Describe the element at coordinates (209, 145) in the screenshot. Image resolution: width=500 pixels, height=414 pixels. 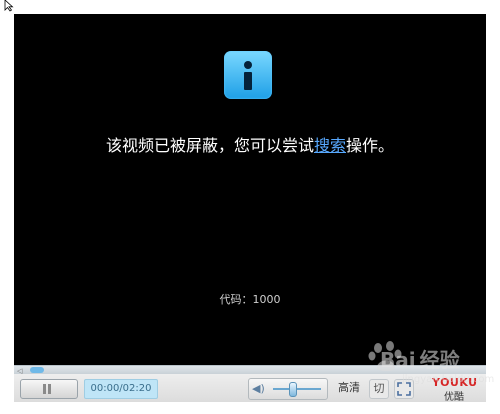
I see `message-text-before: 该视频已被屏蔽，您可以尝试` at that location.